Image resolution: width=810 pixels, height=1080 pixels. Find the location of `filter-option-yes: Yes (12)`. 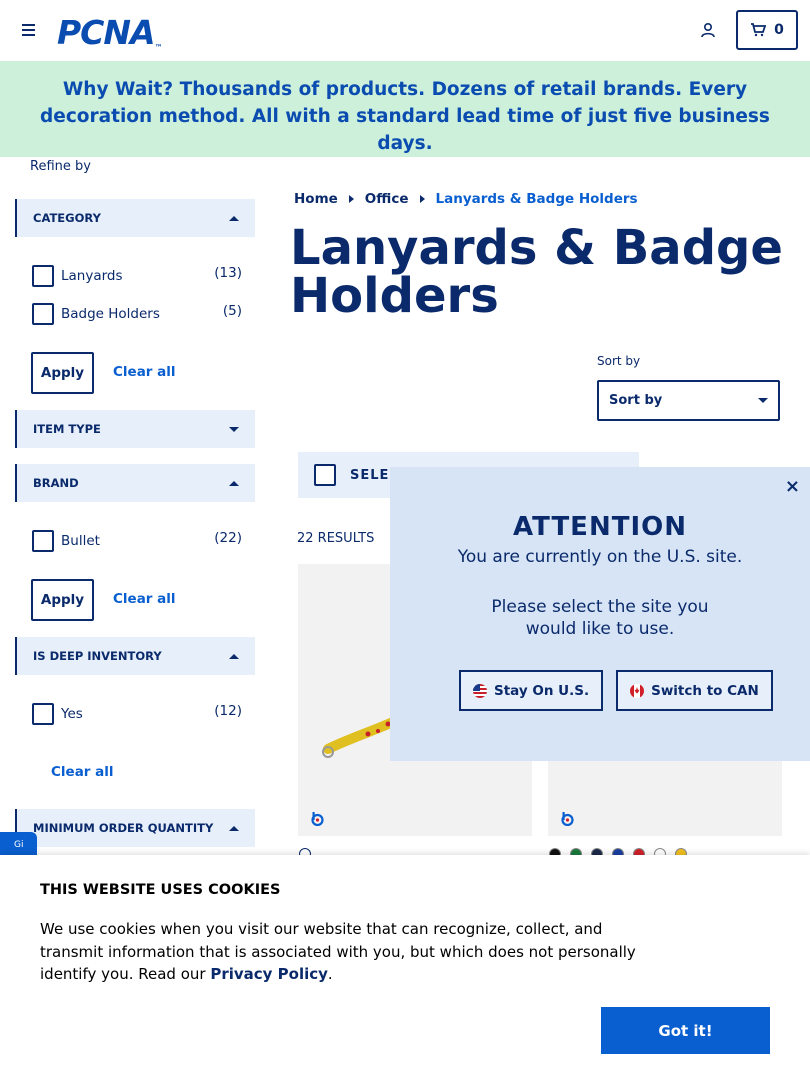

filter-option-yes: Yes (12) is located at coordinates (137, 714).